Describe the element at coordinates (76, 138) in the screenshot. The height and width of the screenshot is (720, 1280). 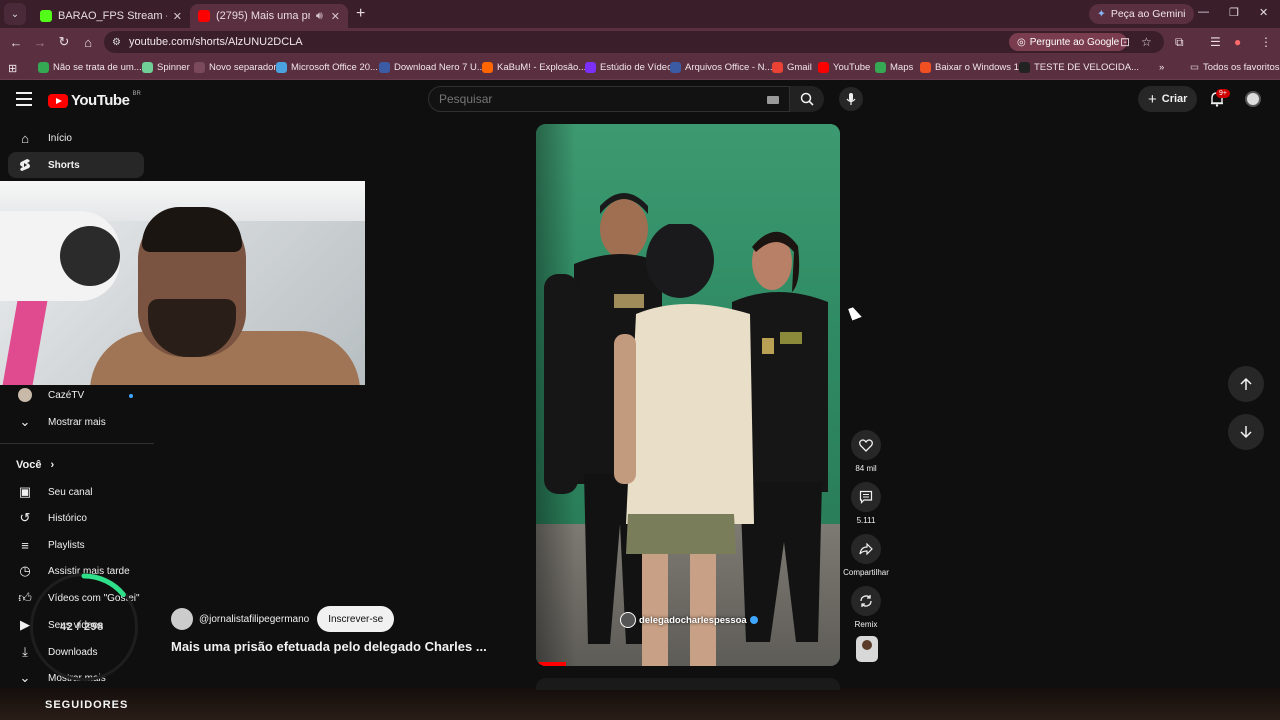
I see `sidebar-item-home: ⌂ Início` at that location.